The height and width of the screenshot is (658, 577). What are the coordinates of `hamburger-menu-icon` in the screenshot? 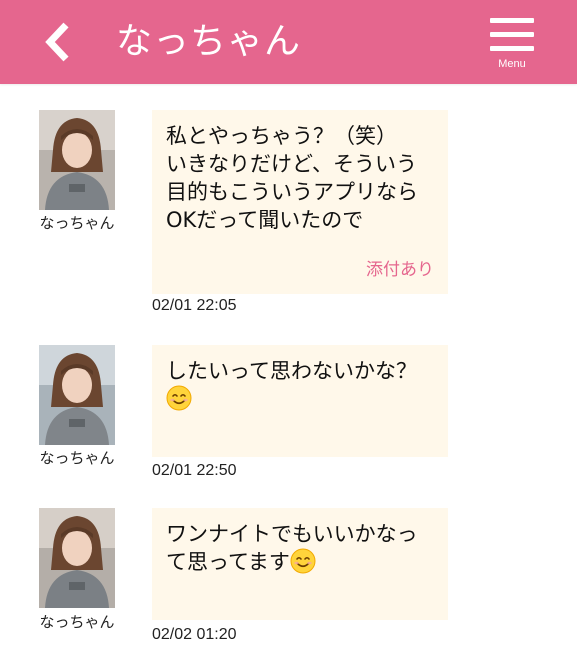 It's located at (512, 20).